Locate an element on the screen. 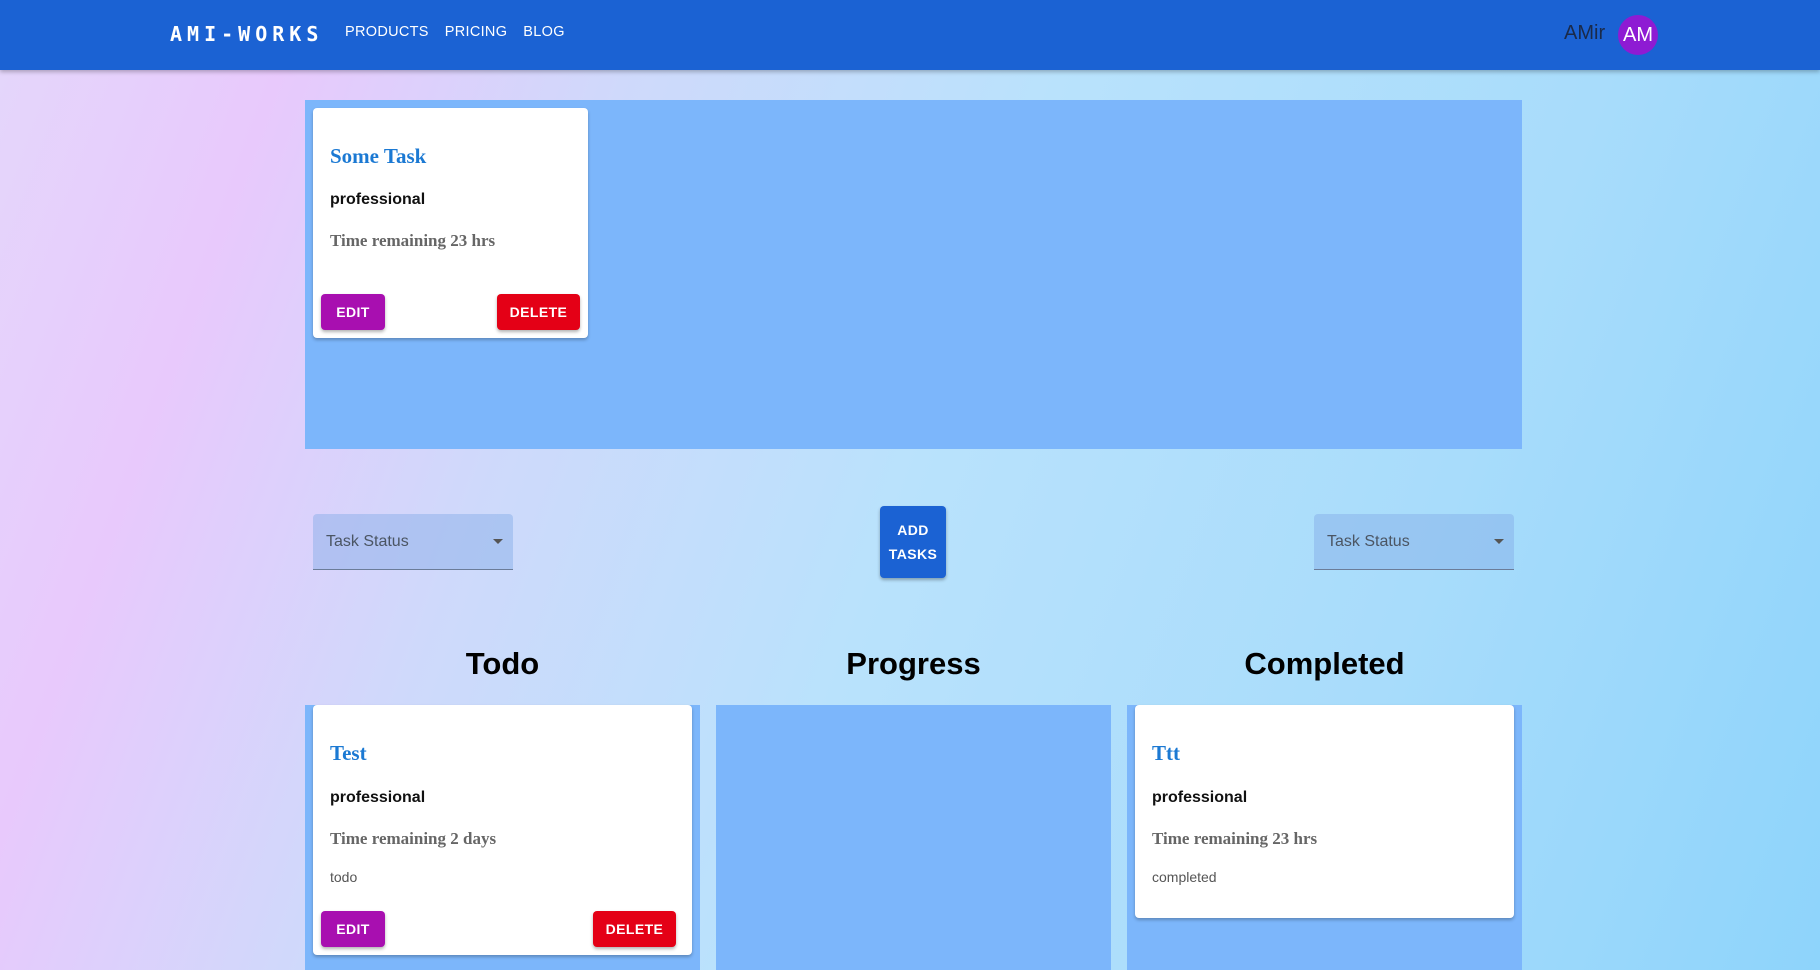 The width and height of the screenshot is (1820, 970). task-status-select-left: Task Status is located at coordinates (413, 542).